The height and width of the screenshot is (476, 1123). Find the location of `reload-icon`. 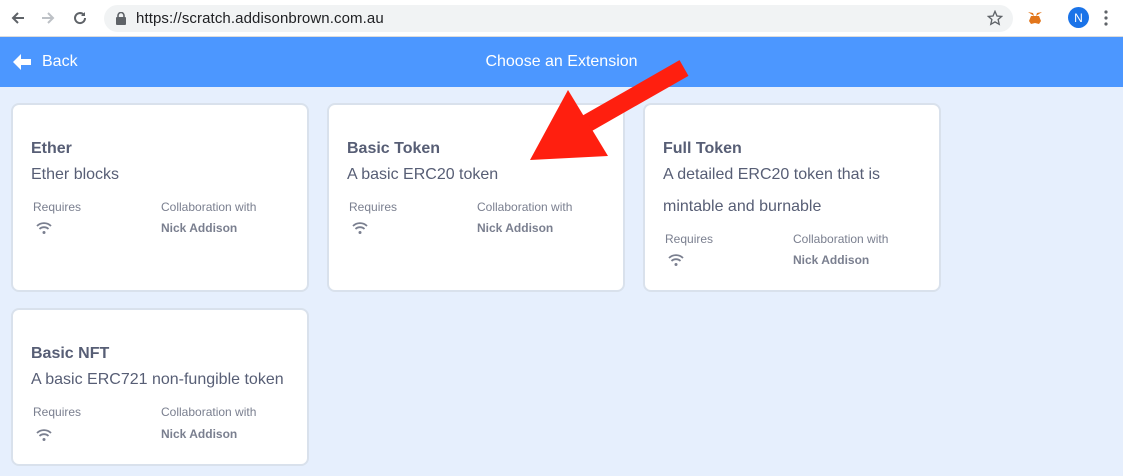

reload-icon is located at coordinates (80, 18).